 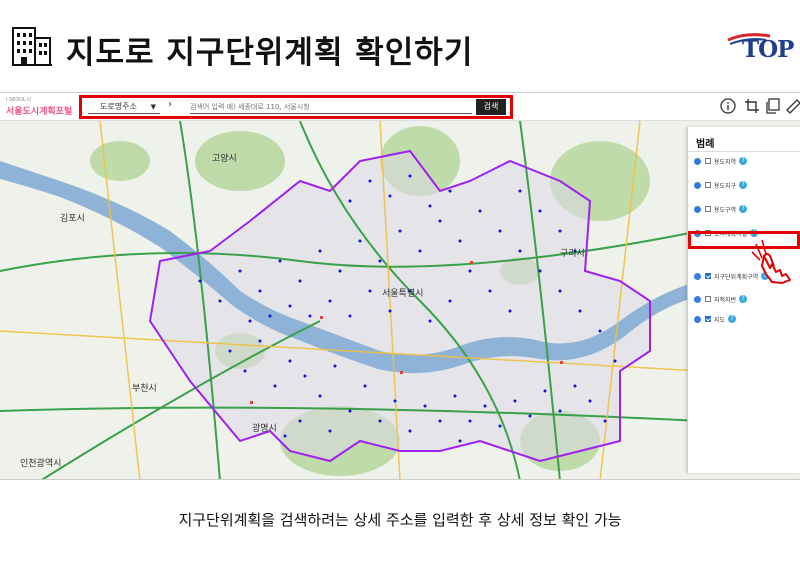 What do you see at coordinates (752, 106) in the screenshot?
I see `crop-icon` at bounding box center [752, 106].